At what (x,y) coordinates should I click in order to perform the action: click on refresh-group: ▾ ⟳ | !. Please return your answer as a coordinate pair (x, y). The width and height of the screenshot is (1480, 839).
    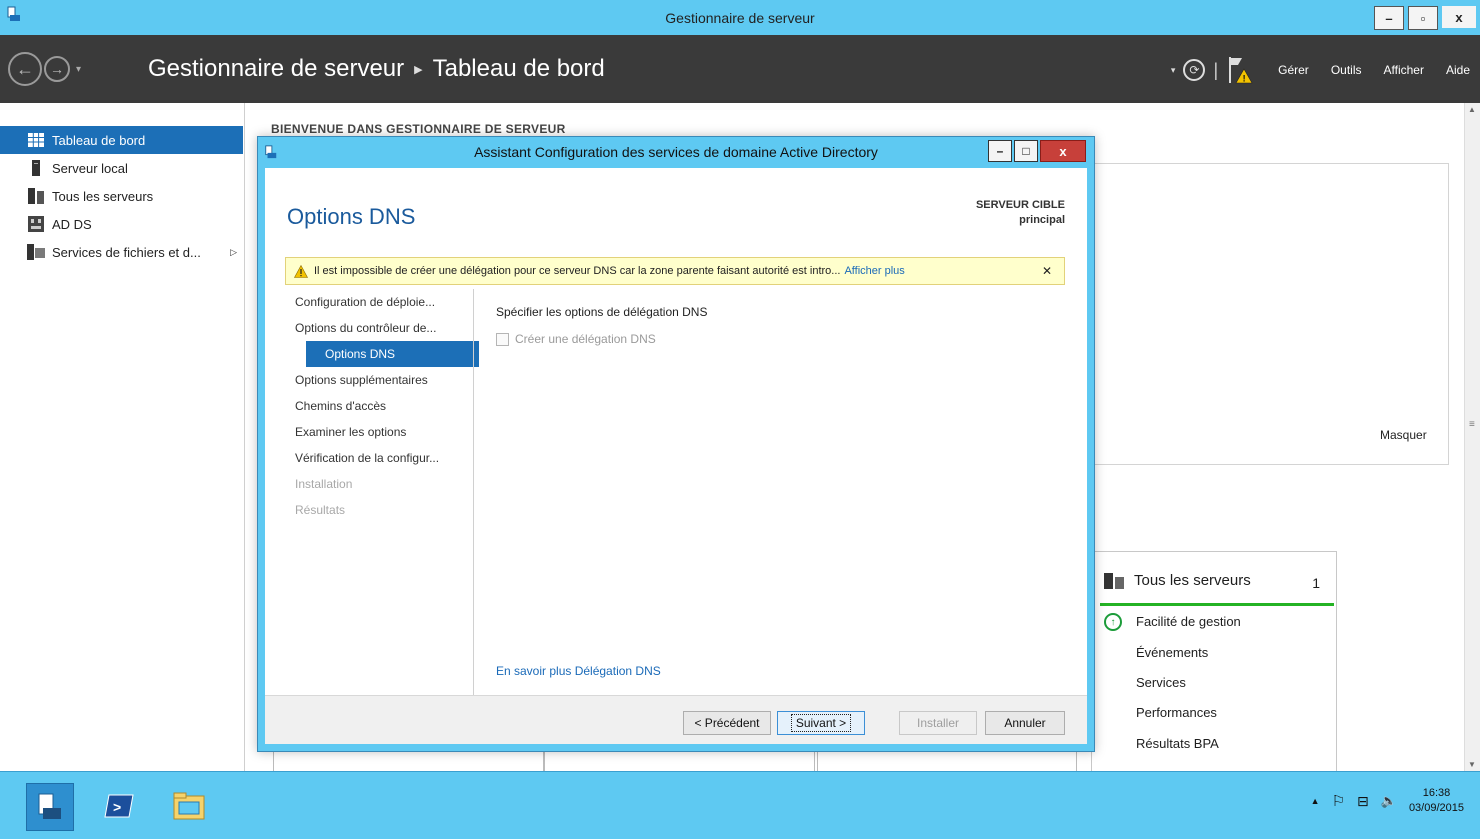
    Looking at the image, I should click on (1213, 70).